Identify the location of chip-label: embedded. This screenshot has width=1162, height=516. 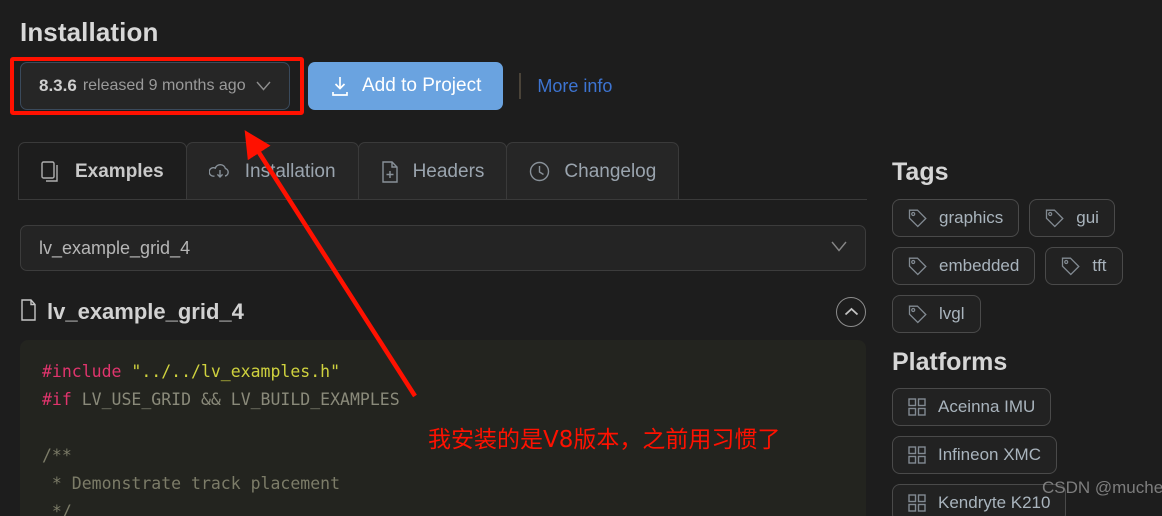
(979, 265).